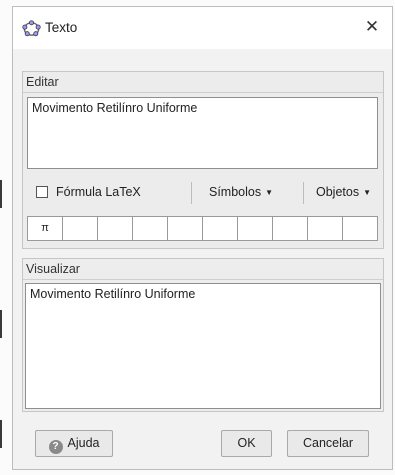  I want to click on objects-dropdown-label: Objetos, so click(338, 192).